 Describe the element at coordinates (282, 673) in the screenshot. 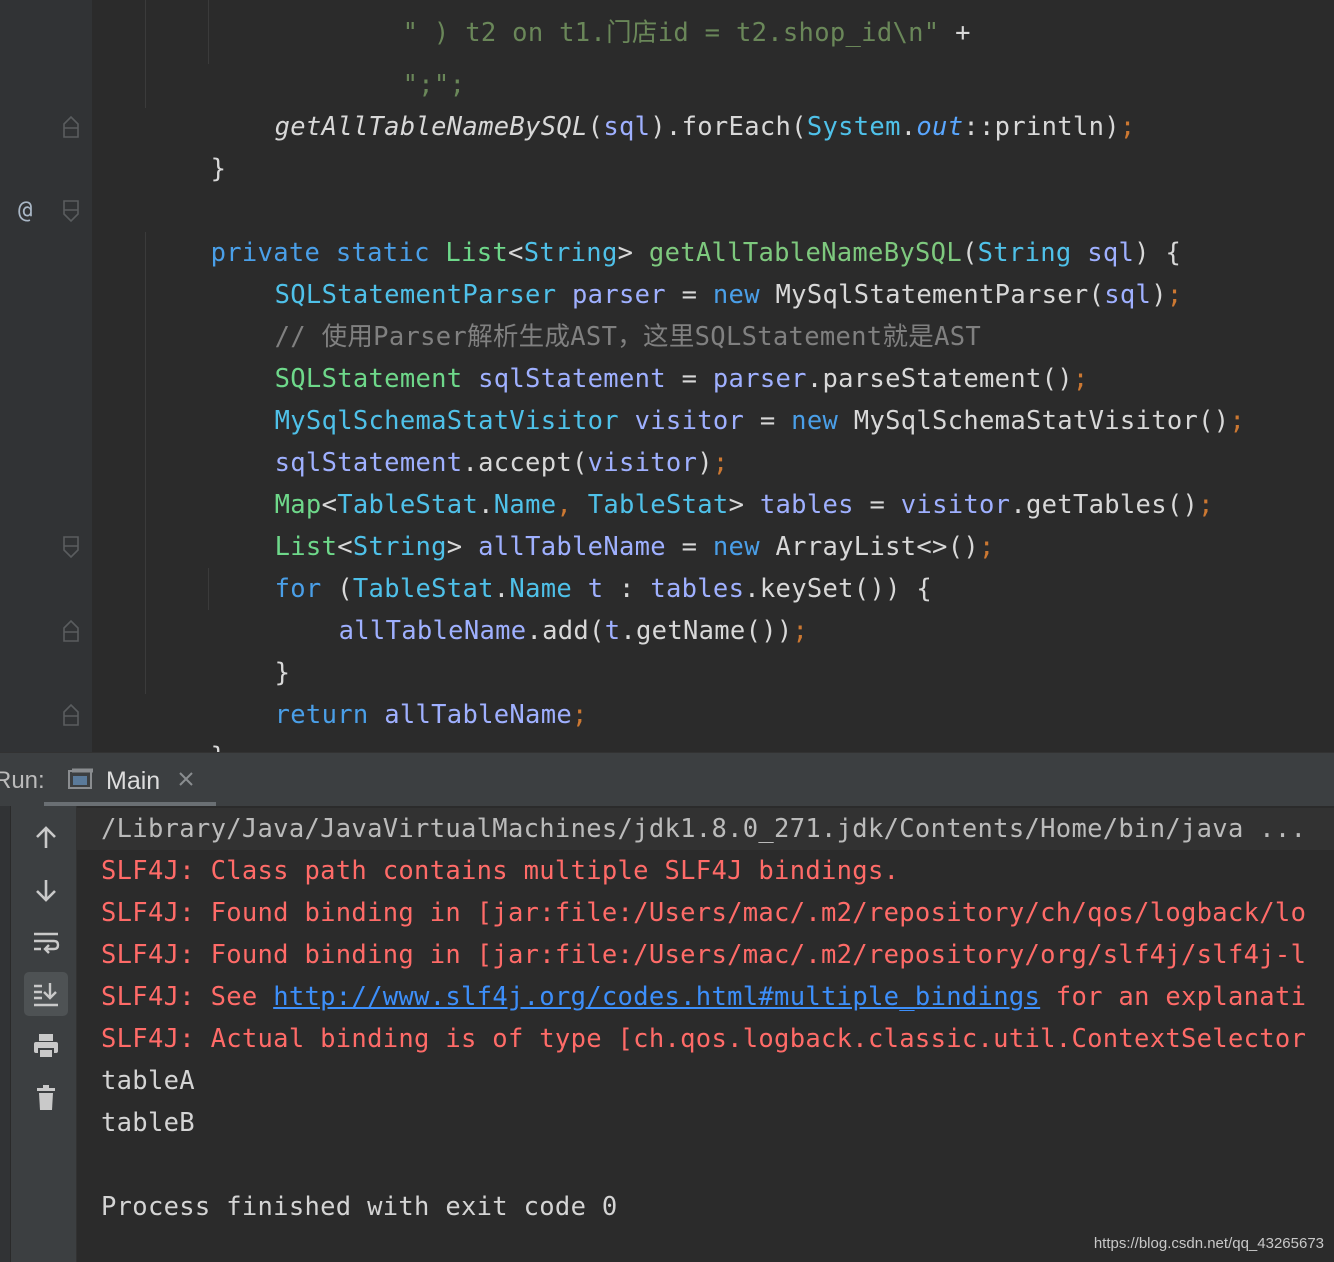

I see `code-line-for-close: }` at that location.